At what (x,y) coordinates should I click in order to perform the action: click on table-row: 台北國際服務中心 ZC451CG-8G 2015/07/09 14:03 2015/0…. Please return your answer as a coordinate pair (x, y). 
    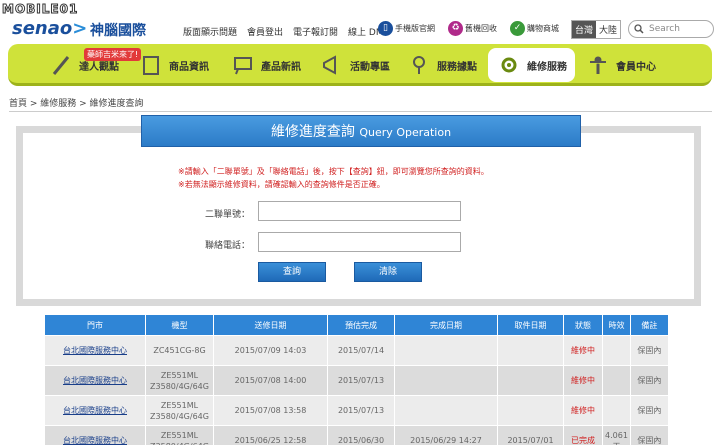
    Looking at the image, I should click on (356, 350).